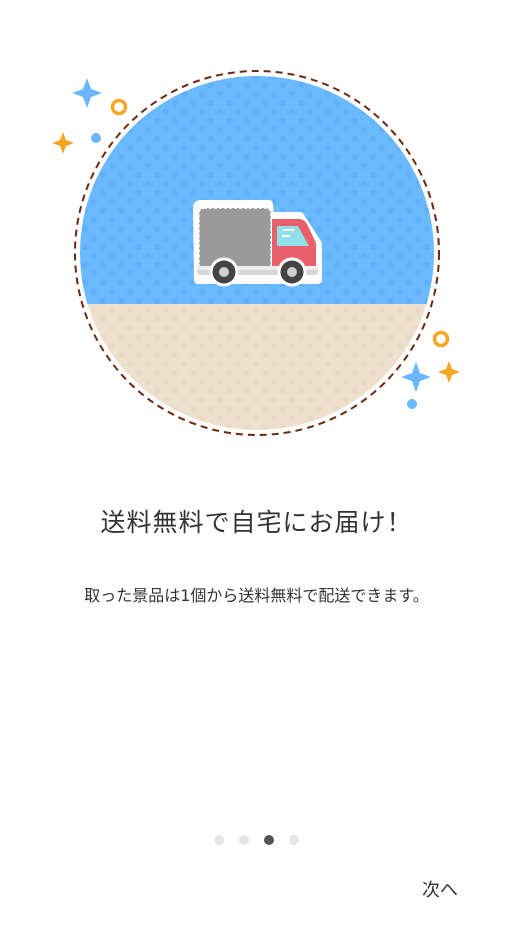 The height and width of the screenshot is (926, 513). I want to click on page-dot-3-active, so click(269, 840).